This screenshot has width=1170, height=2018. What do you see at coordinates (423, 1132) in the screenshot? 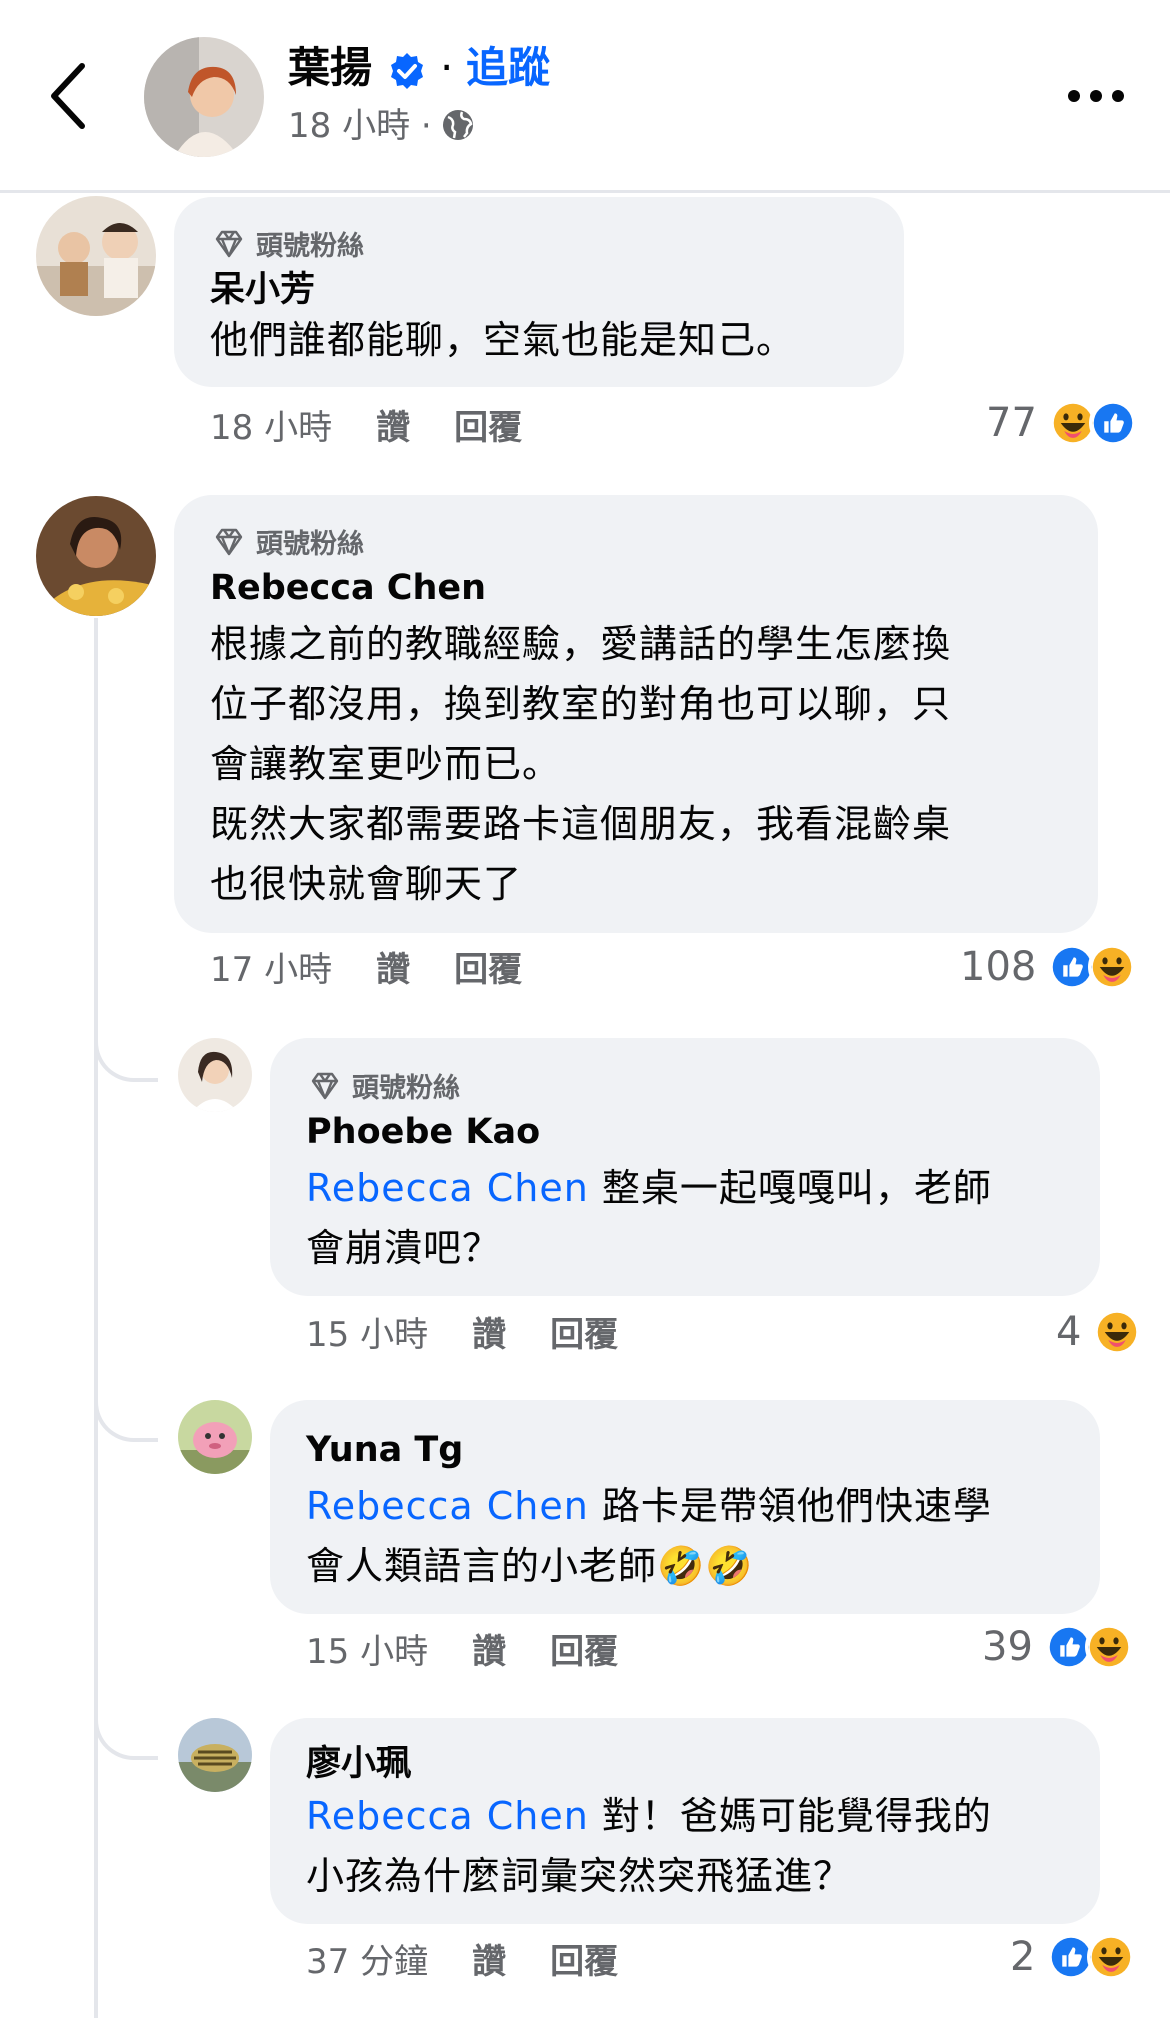
I see `comment-author: Phoebe Kao` at bounding box center [423, 1132].